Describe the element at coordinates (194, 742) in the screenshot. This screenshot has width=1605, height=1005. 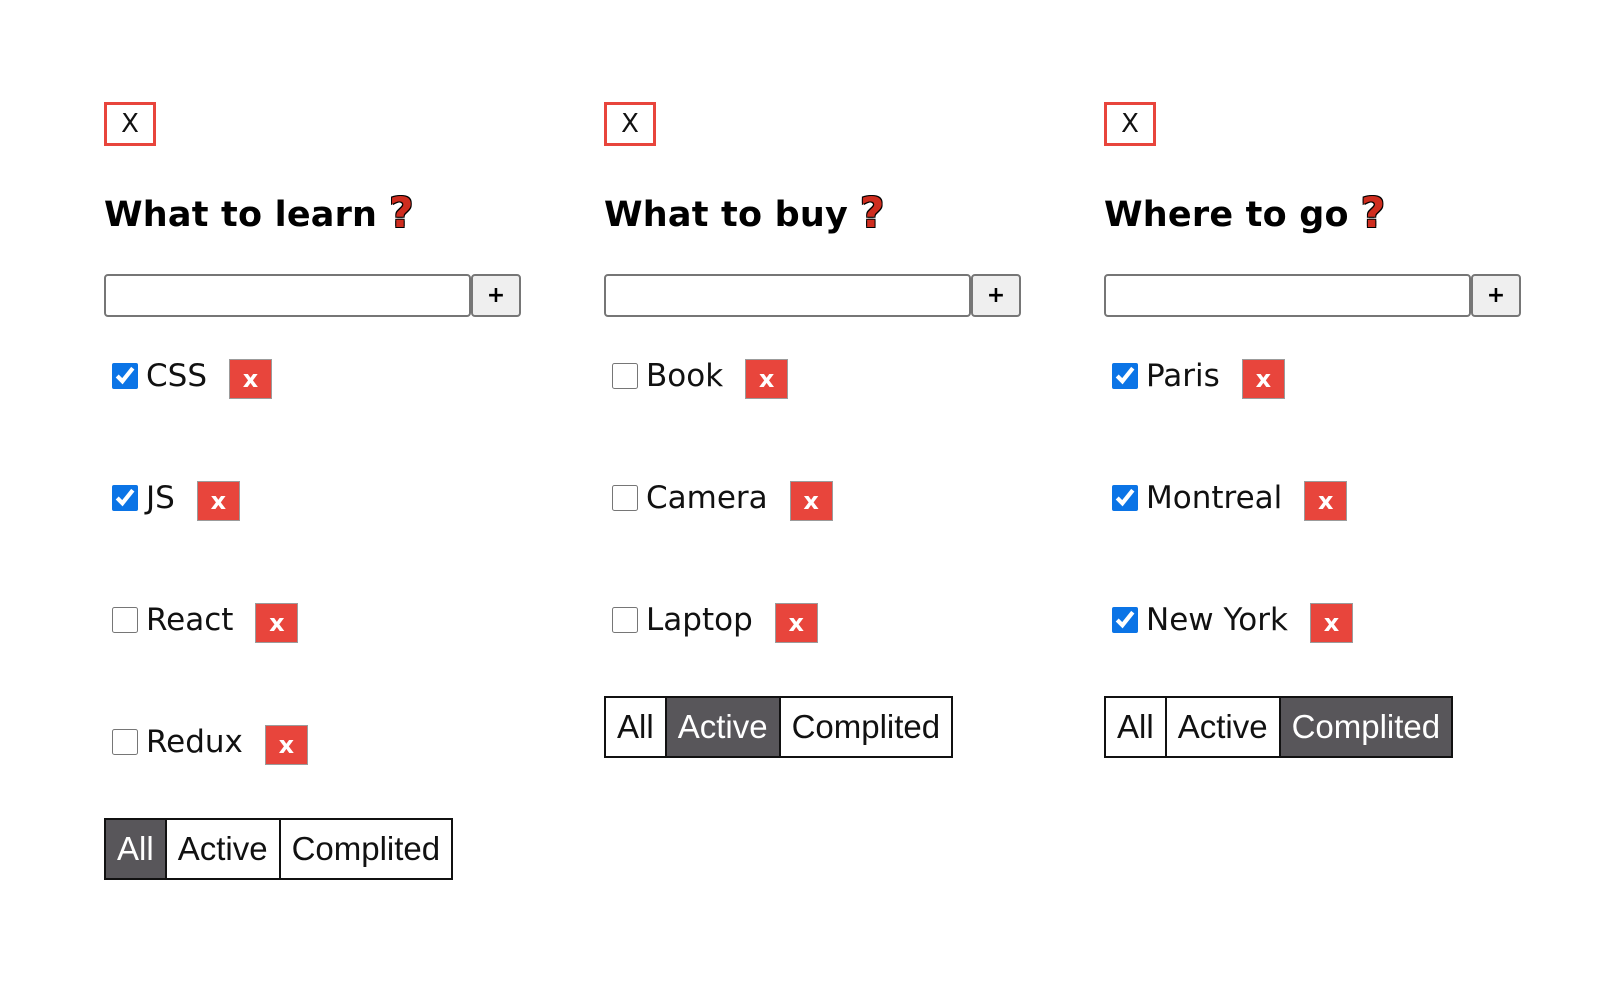
I see `task-title: Redux` at that location.